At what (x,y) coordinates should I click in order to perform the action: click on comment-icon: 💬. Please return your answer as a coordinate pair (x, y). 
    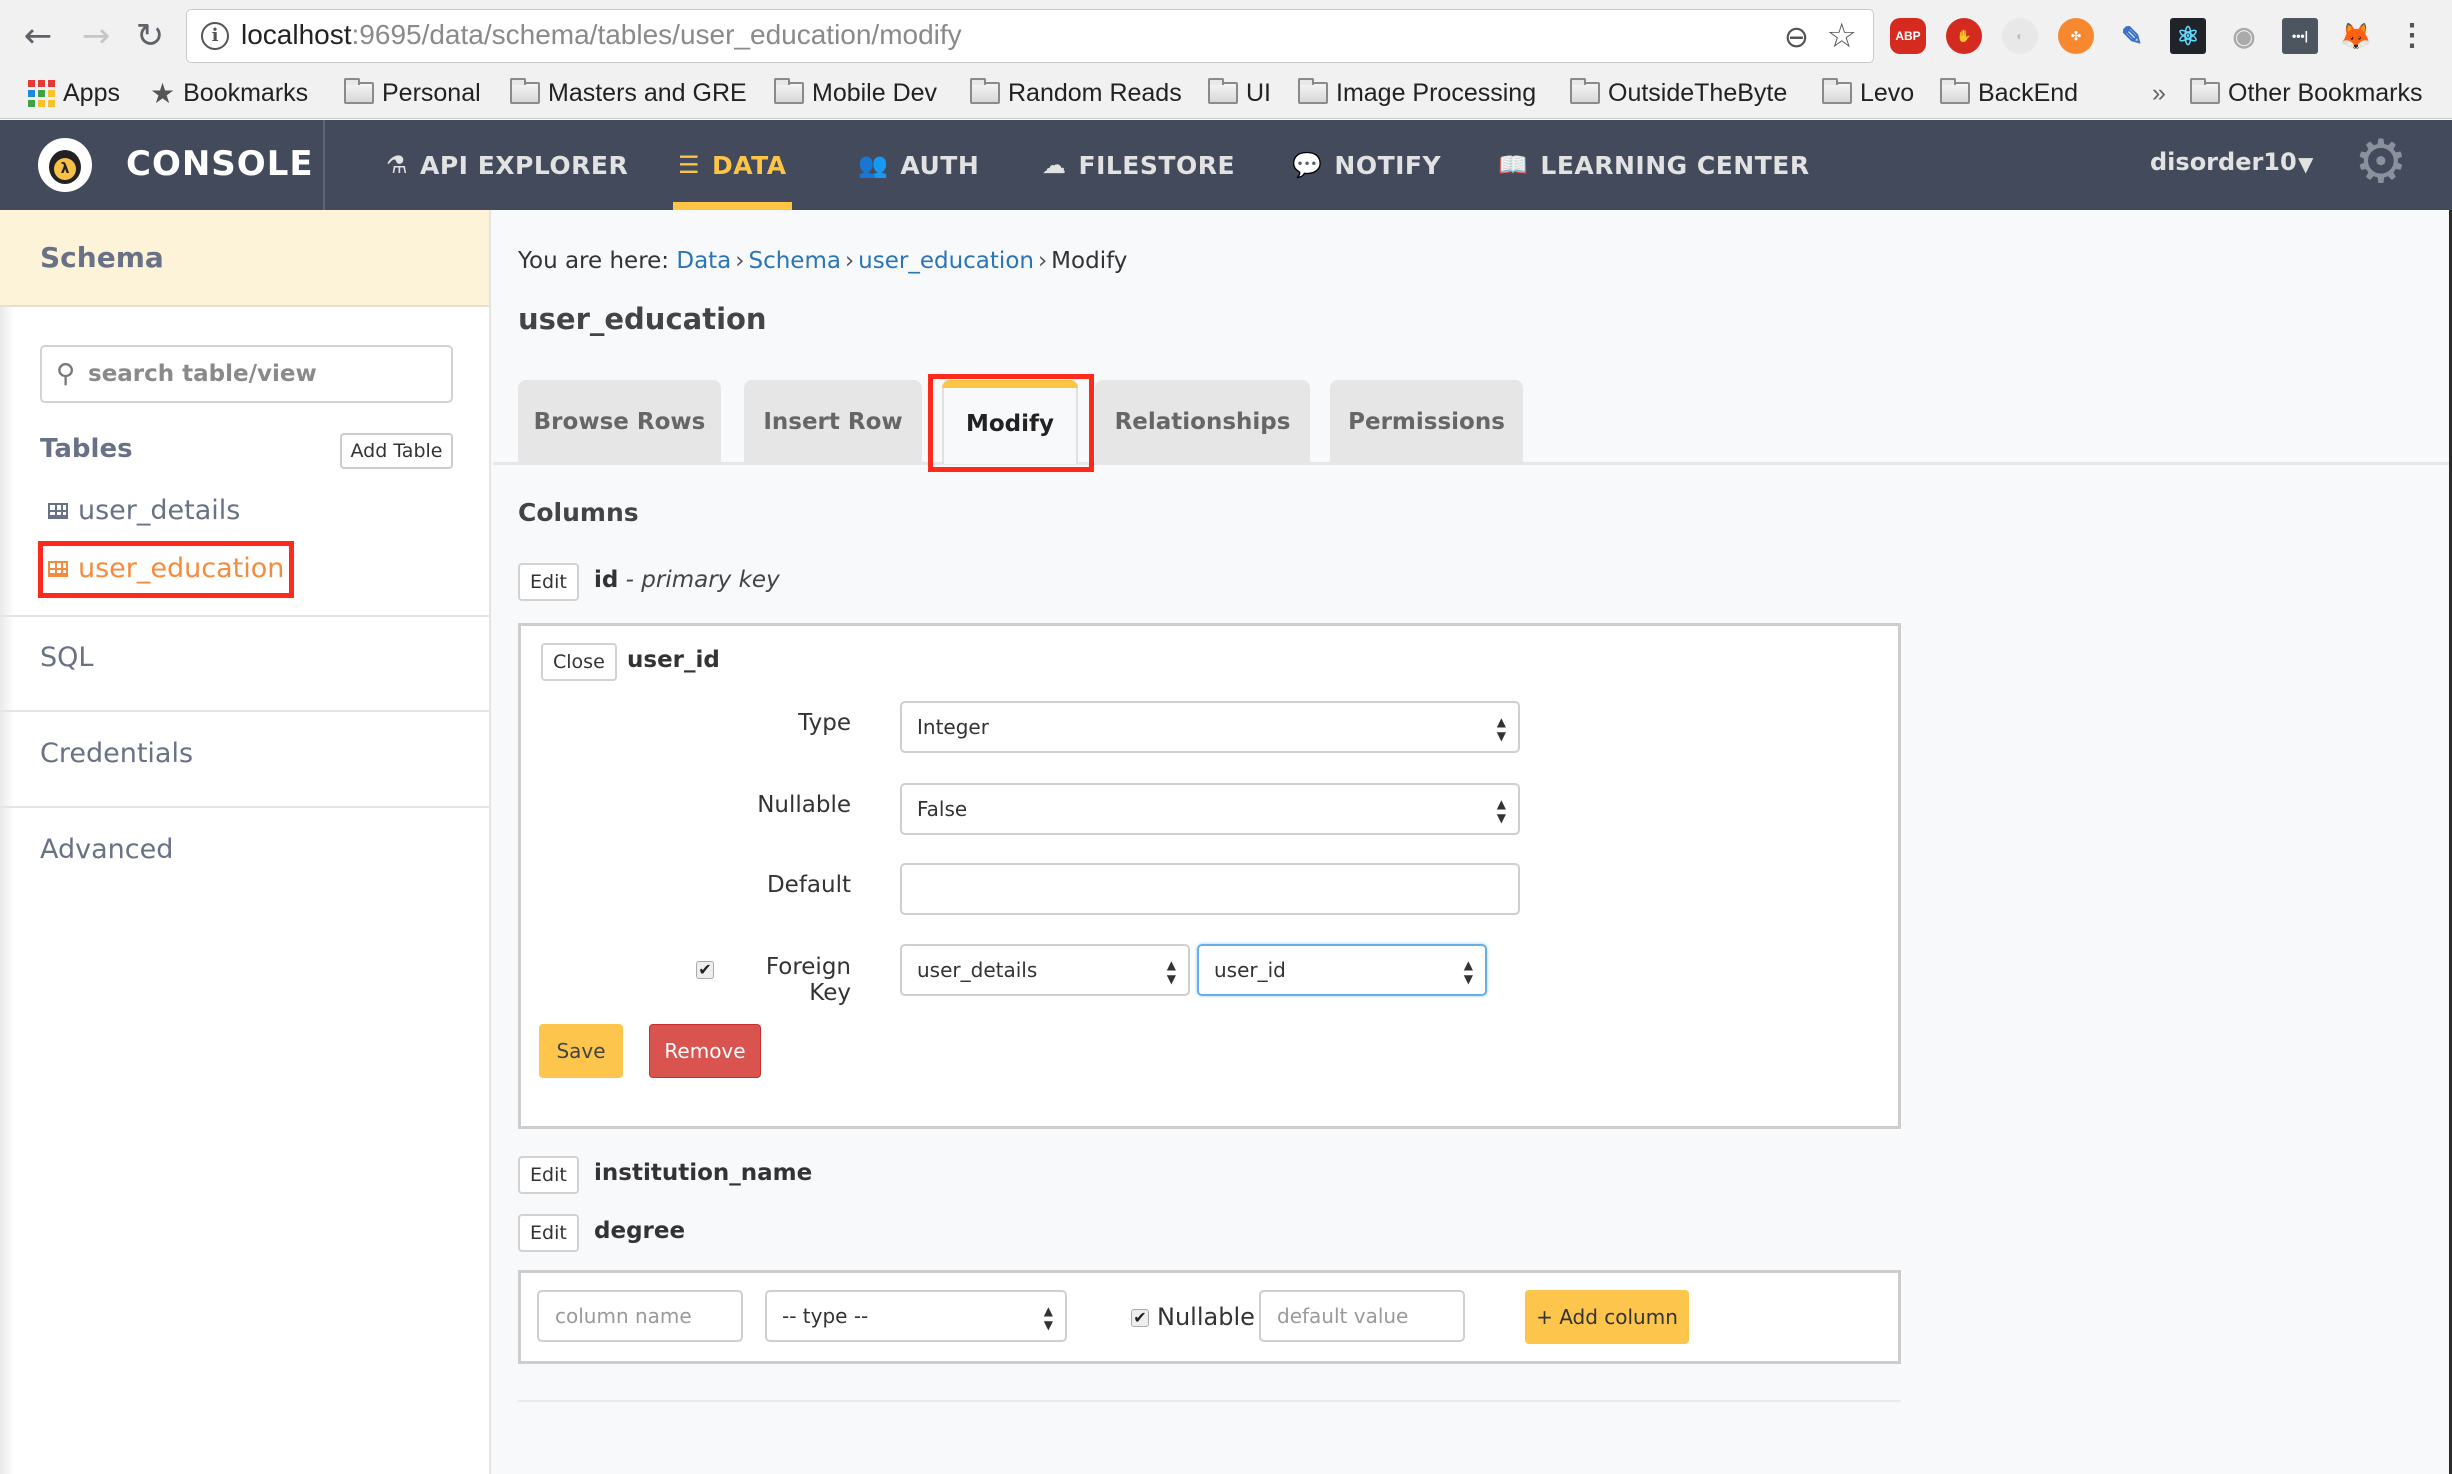
    Looking at the image, I should click on (1307, 165).